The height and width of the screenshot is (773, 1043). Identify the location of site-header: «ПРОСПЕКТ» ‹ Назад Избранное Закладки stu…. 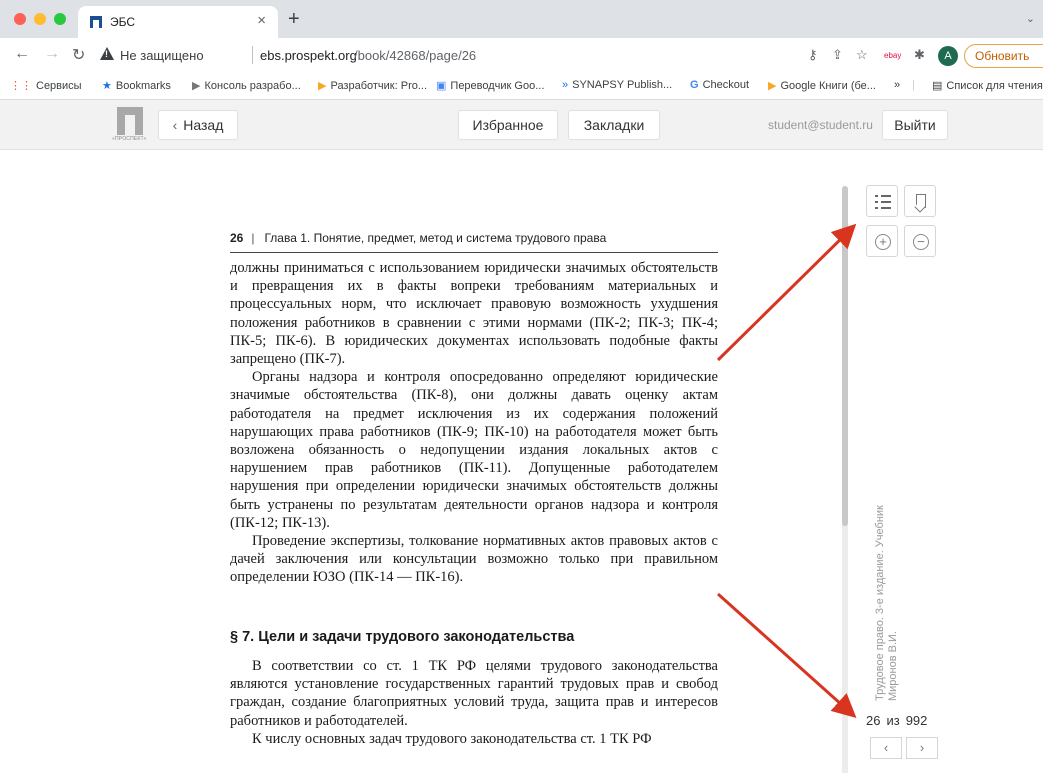
(521, 125).